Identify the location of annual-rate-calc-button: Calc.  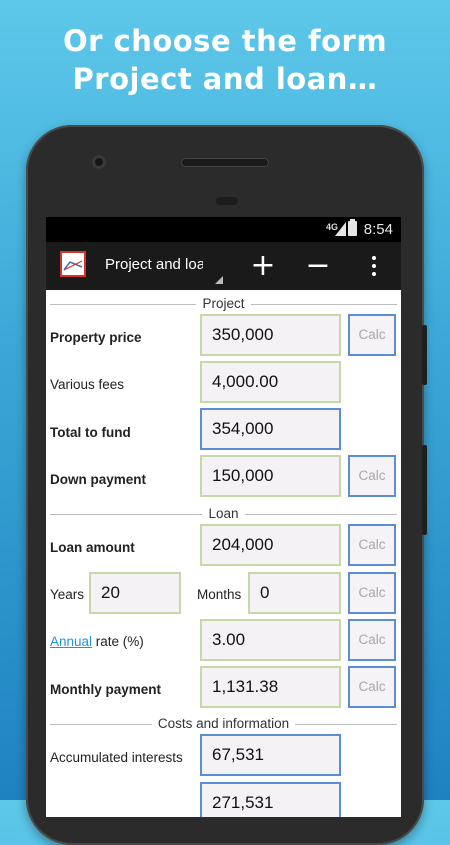
(372, 640).